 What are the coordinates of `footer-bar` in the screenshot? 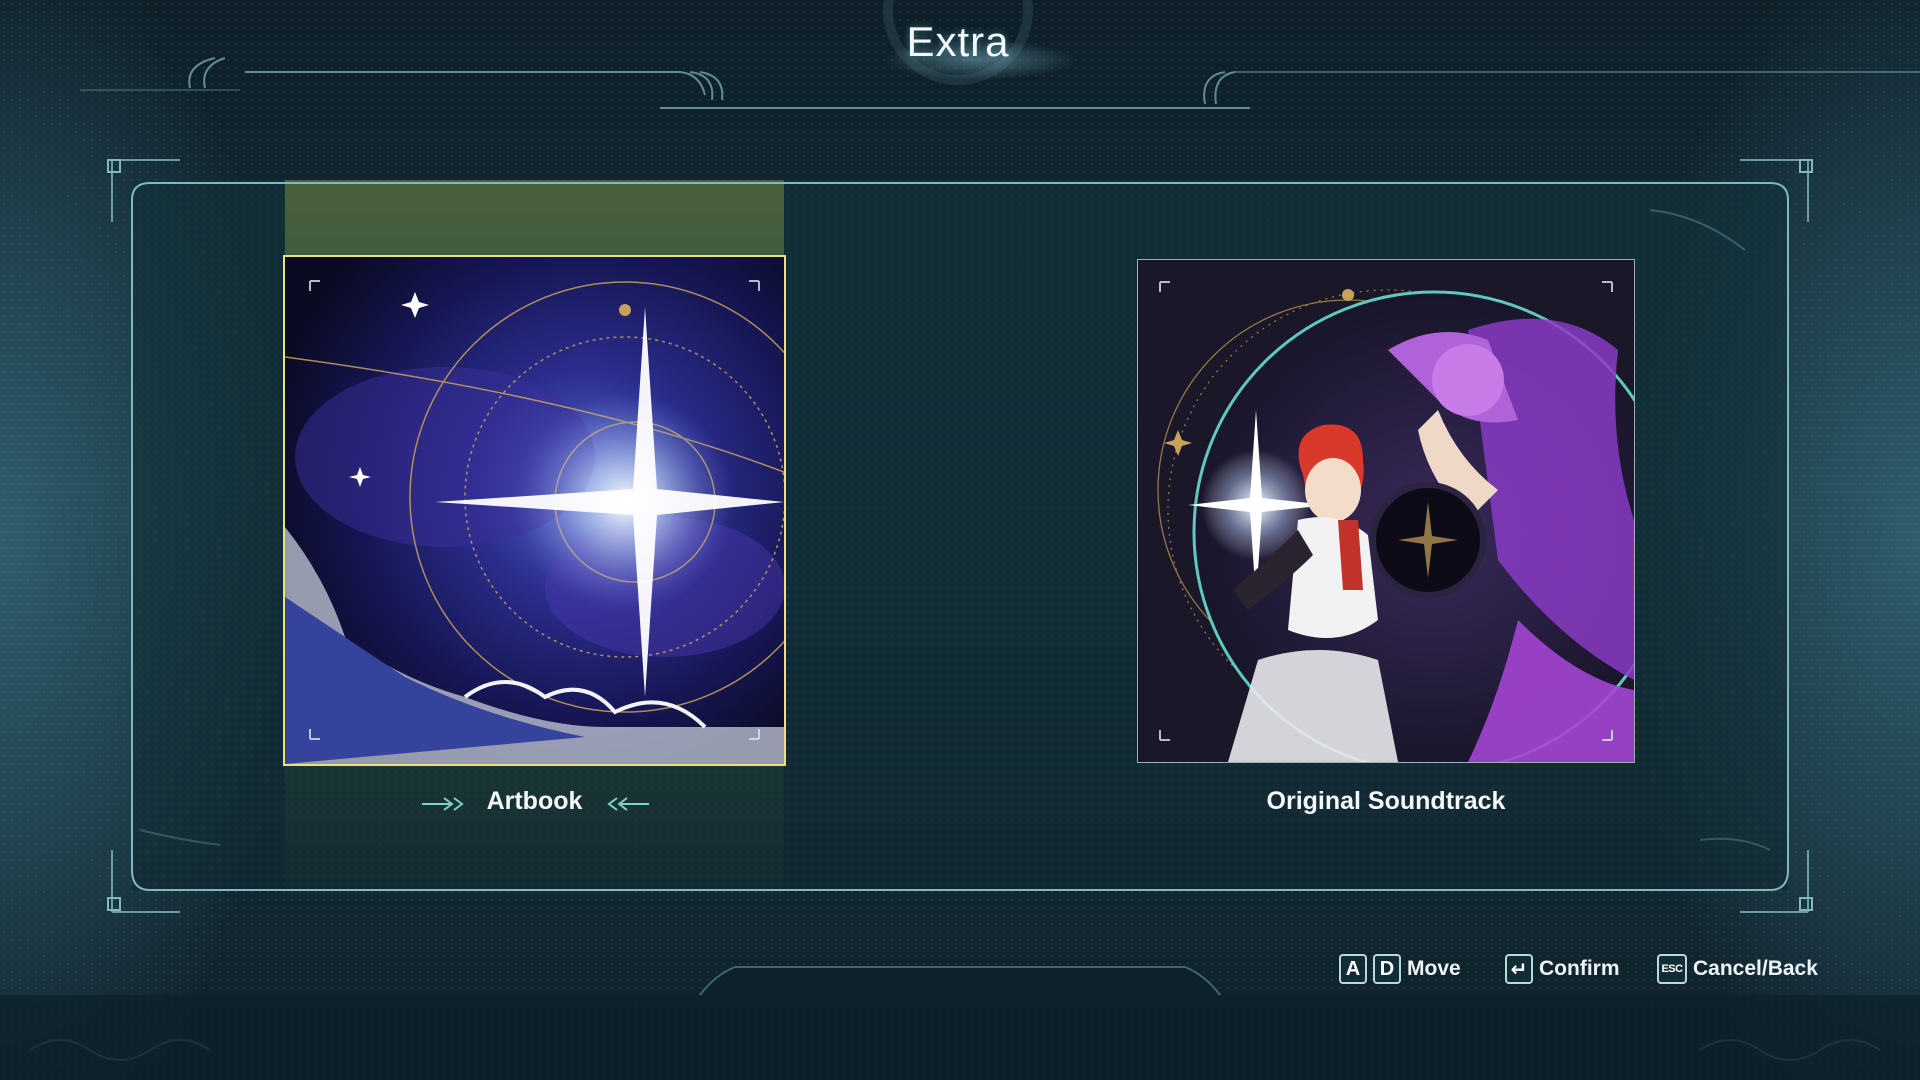 It's located at (960, 1023).